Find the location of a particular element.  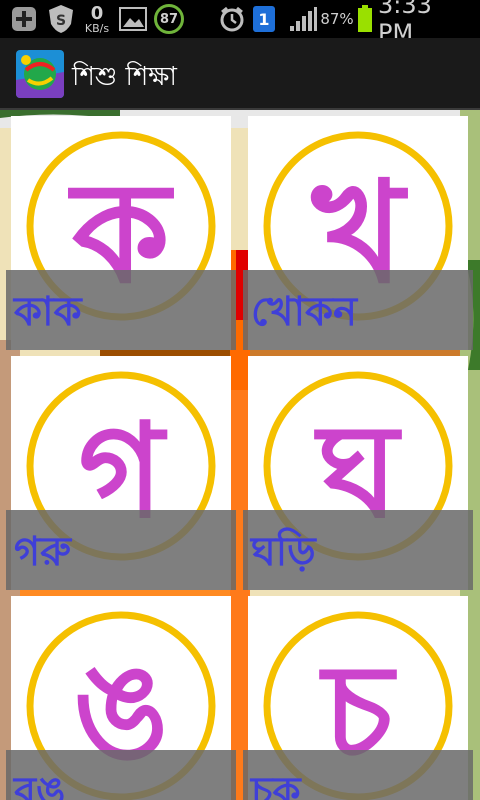

app-logo-icon is located at coordinates (40, 74).